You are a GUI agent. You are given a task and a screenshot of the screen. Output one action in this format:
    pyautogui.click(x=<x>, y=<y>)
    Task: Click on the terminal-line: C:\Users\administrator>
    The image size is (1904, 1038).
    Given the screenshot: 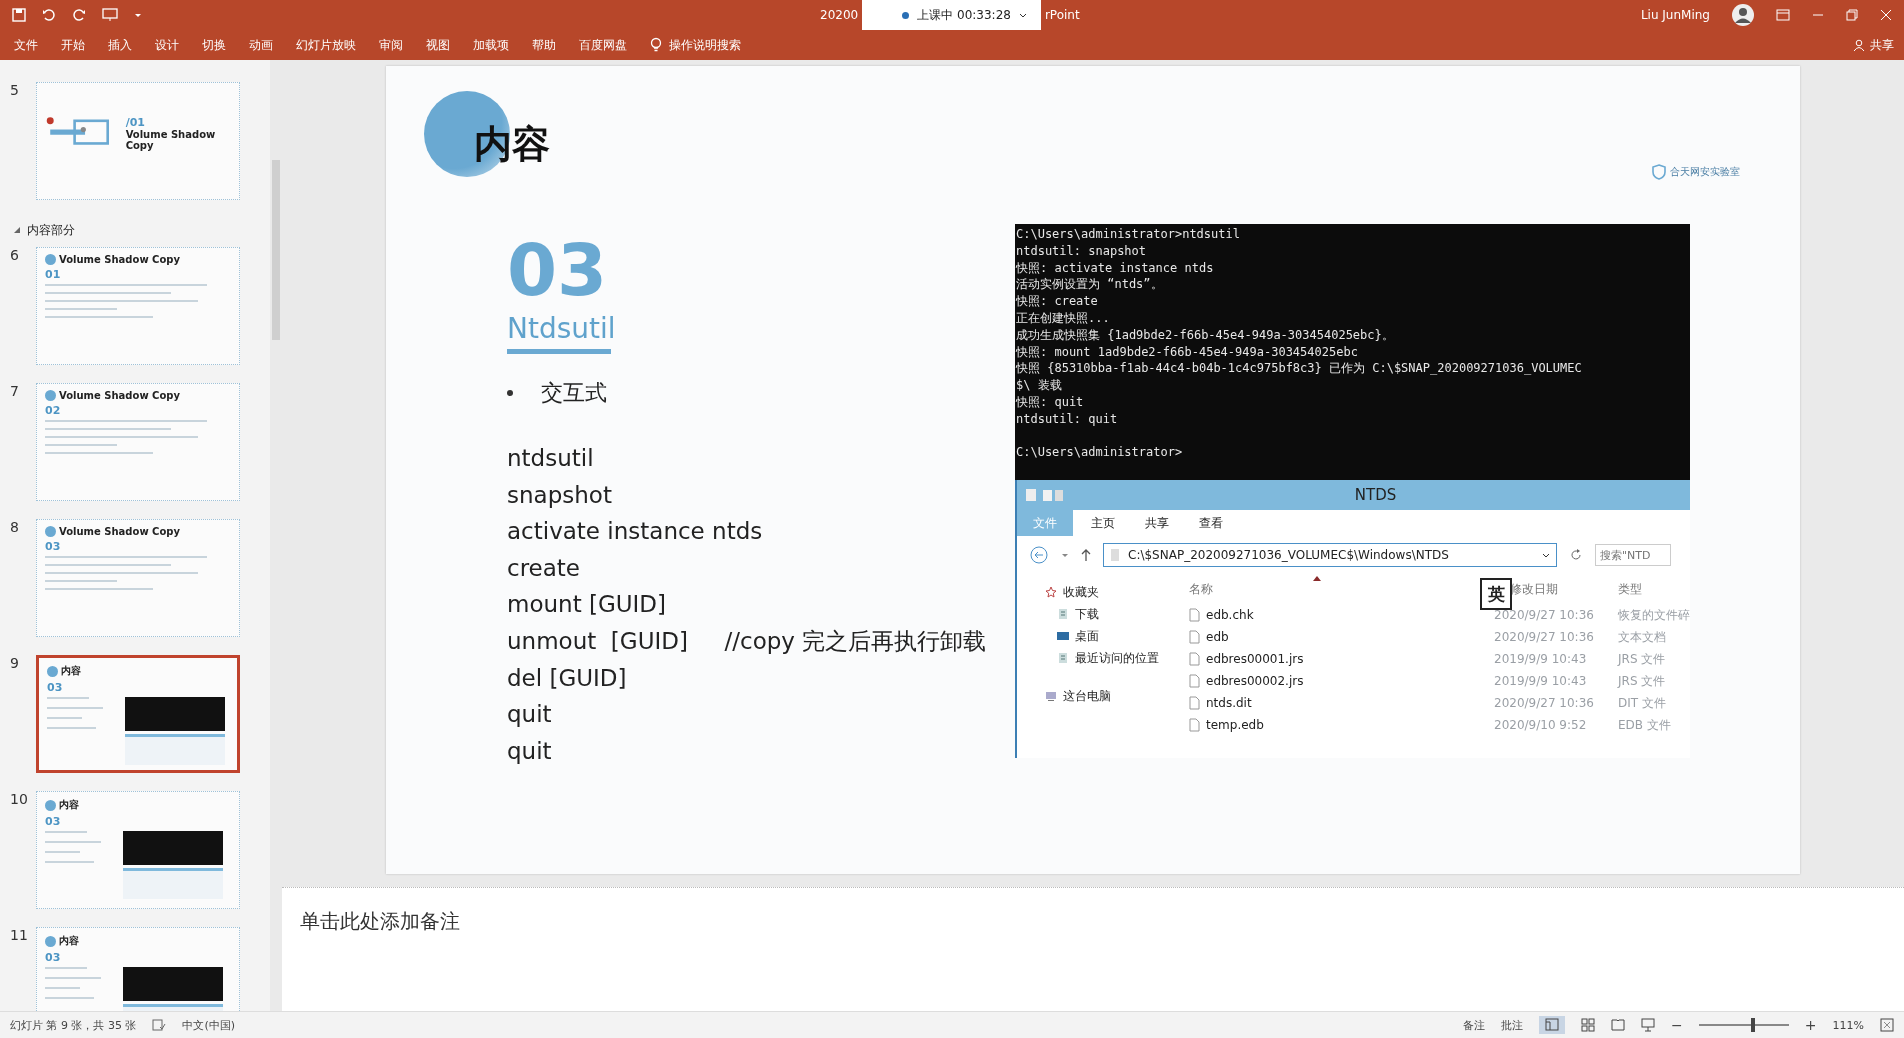 What is the action you would take?
    pyautogui.click(x=1100, y=453)
    